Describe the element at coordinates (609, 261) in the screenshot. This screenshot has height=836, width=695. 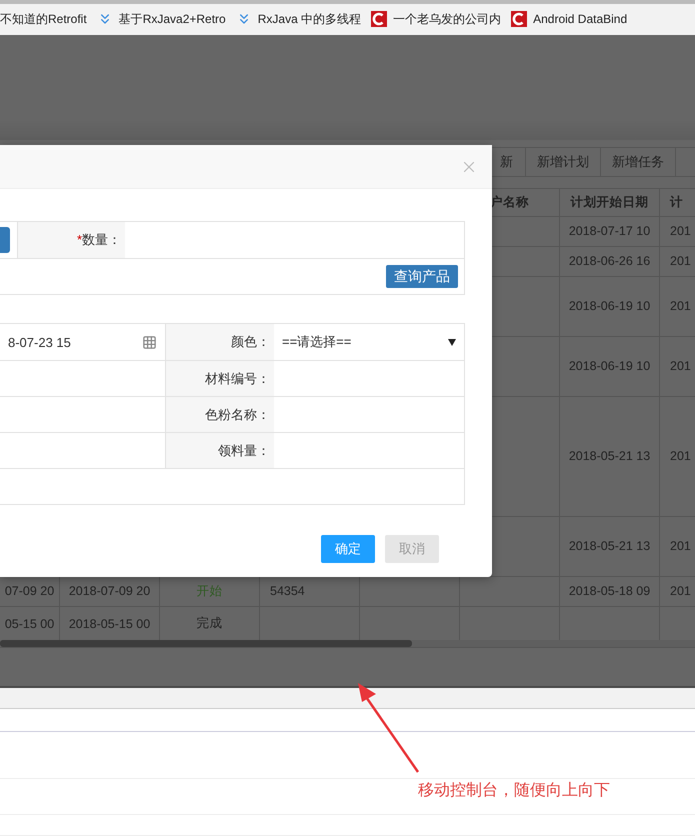
I see `table-cell: 2018-06-26 16` at that location.